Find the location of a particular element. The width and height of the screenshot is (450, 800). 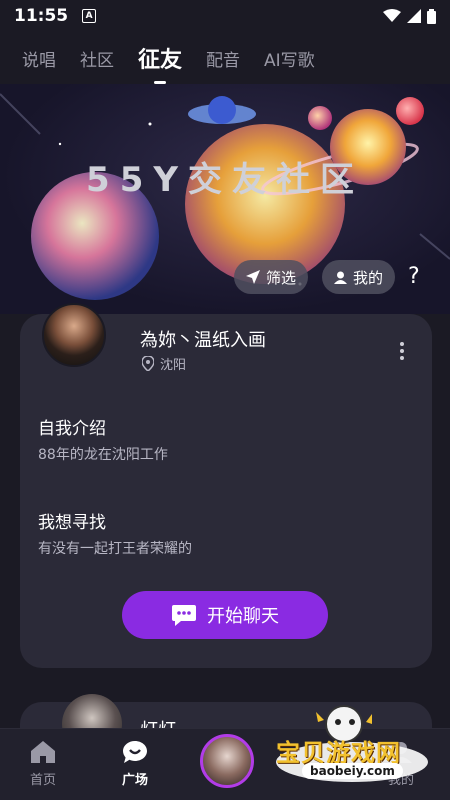

filter-button: 筛选 is located at coordinates (271, 277).